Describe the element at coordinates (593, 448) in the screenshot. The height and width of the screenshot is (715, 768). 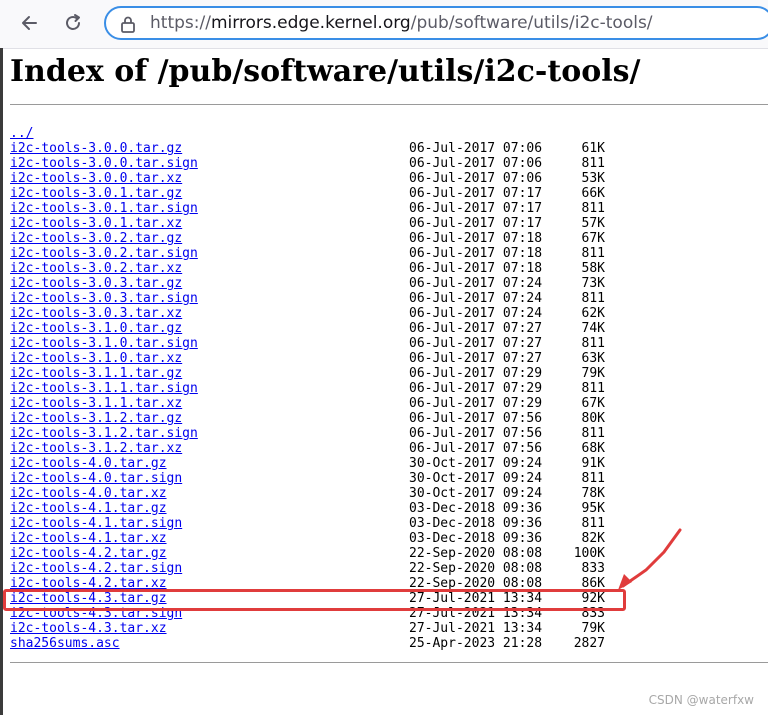
I see `file-size: 68K` at that location.